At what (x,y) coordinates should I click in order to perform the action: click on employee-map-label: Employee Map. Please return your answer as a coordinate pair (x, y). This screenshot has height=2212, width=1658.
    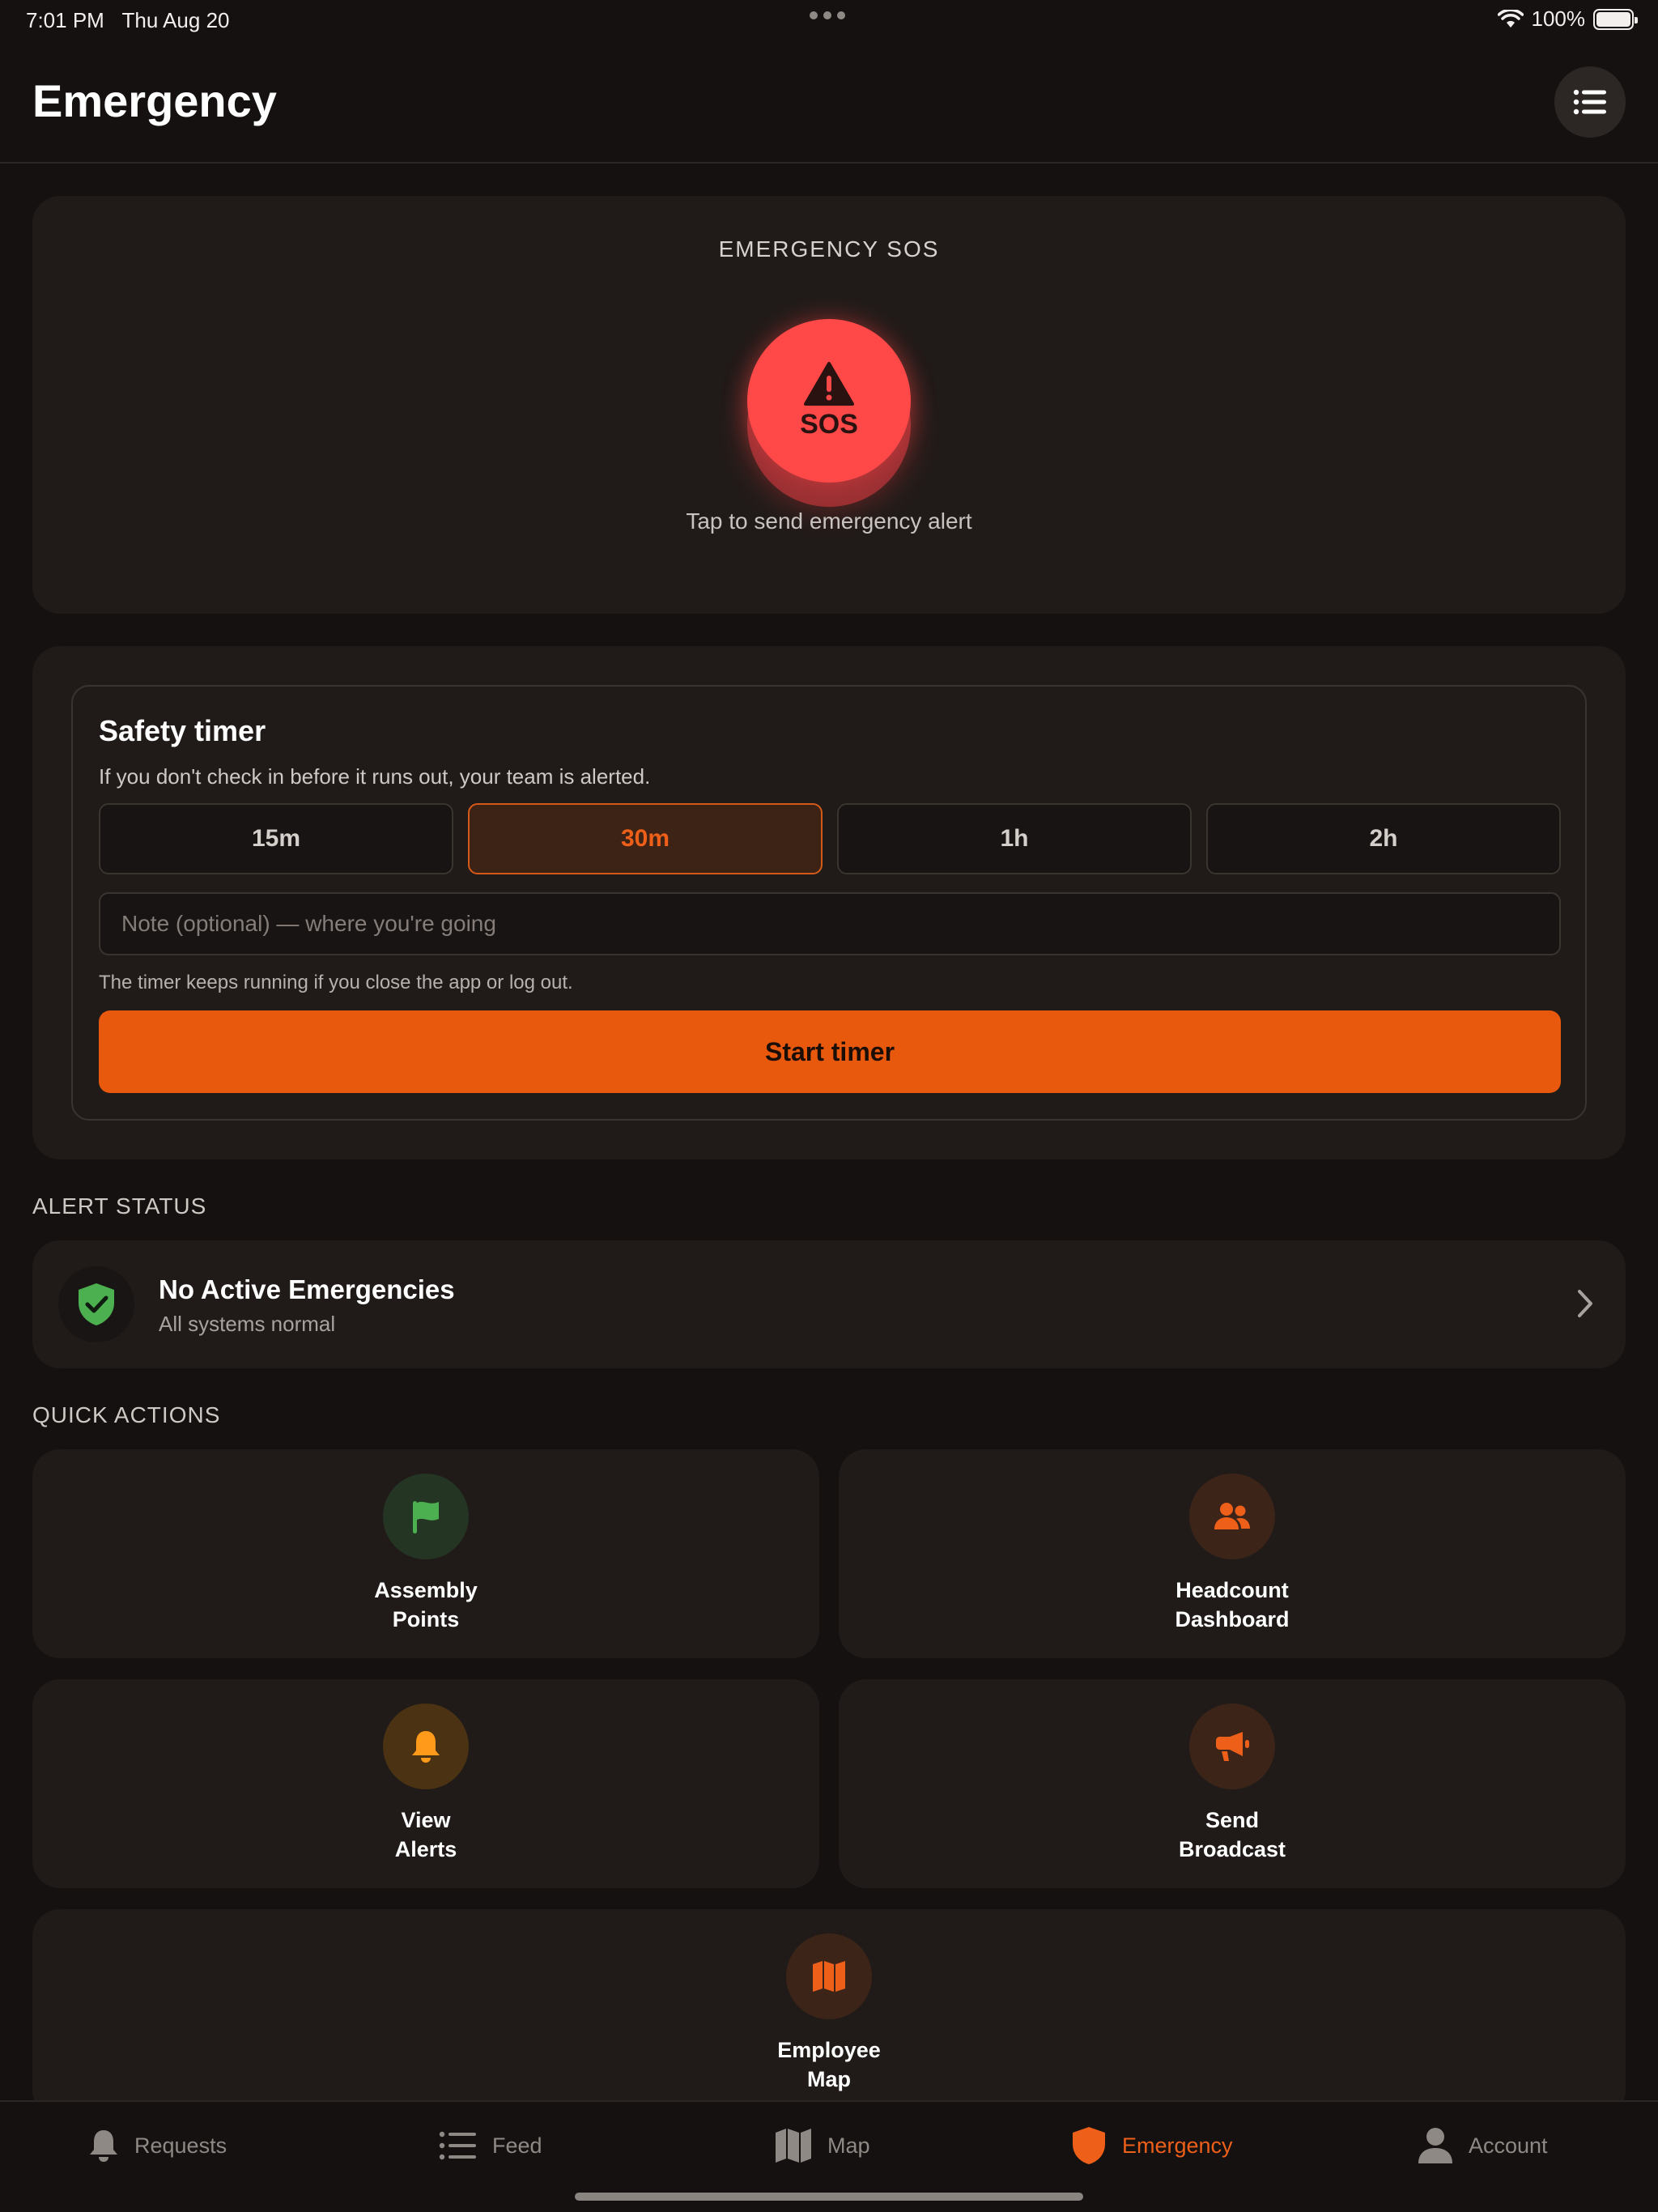
    Looking at the image, I should click on (829, 2065).